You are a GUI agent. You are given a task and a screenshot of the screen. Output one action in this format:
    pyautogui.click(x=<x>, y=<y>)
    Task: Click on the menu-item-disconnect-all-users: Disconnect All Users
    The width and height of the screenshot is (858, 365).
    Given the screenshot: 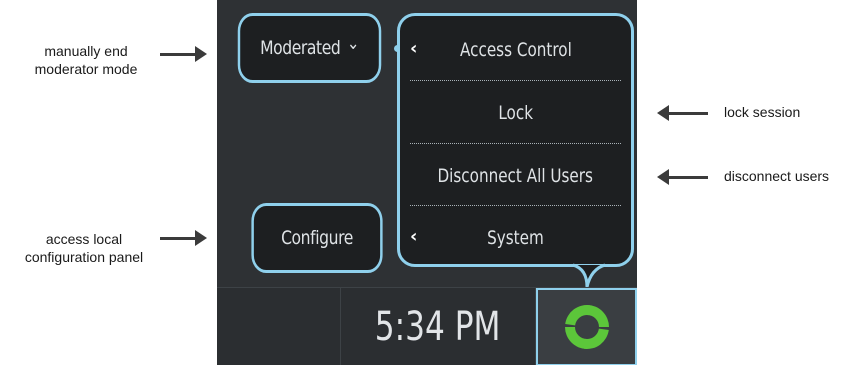 What is the action you would take?
    pyautogui.click(x=515, y=176)
    